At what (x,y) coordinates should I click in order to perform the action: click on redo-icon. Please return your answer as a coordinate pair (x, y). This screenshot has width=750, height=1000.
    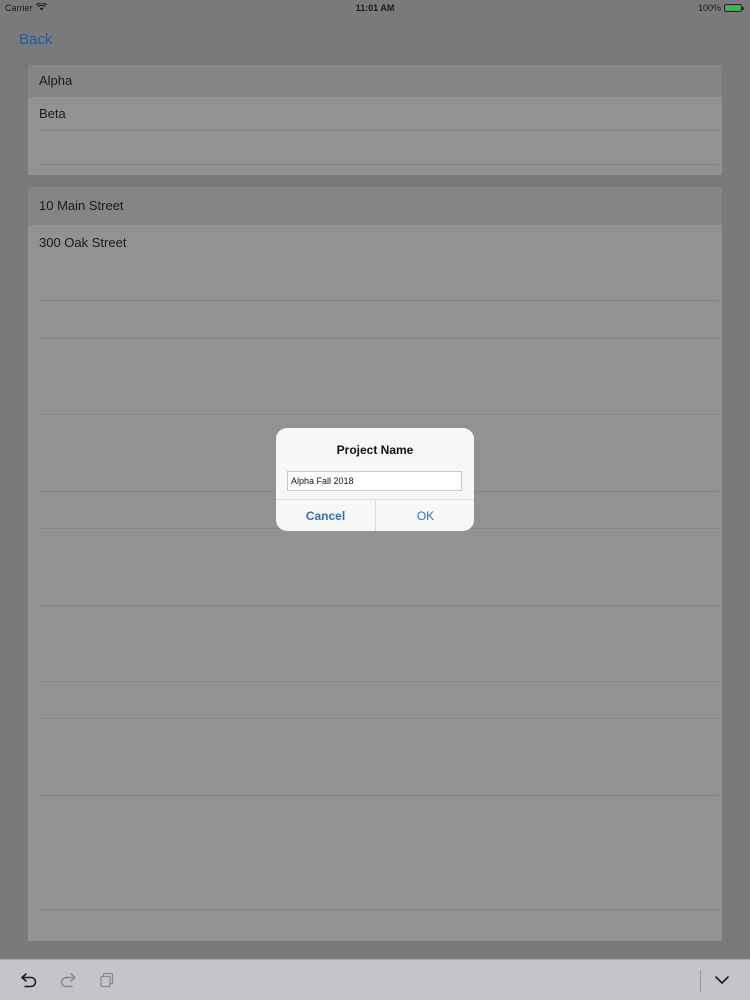
    Looking at the image, I should click on (68, 980).